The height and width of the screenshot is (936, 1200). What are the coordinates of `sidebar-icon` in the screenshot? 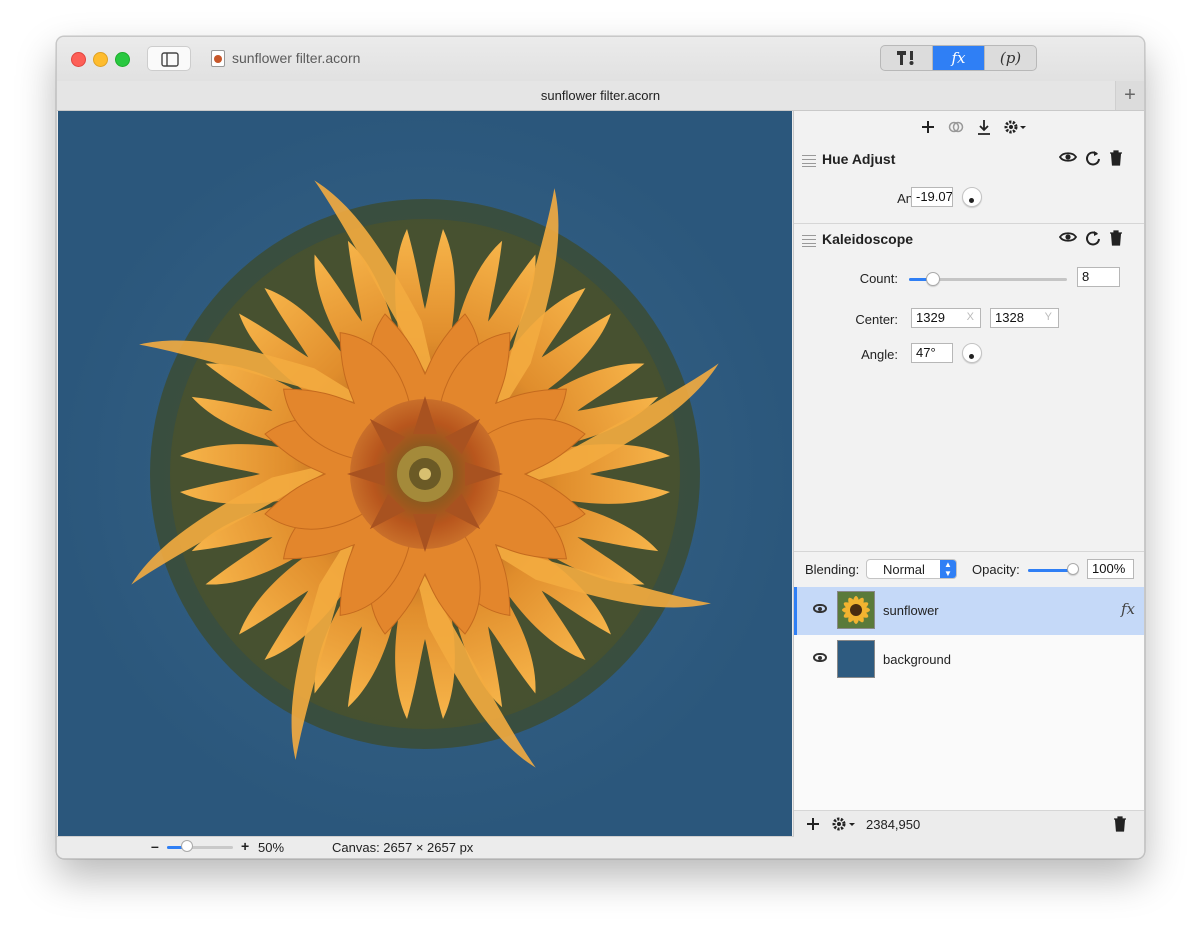 It's located at (170, 59).